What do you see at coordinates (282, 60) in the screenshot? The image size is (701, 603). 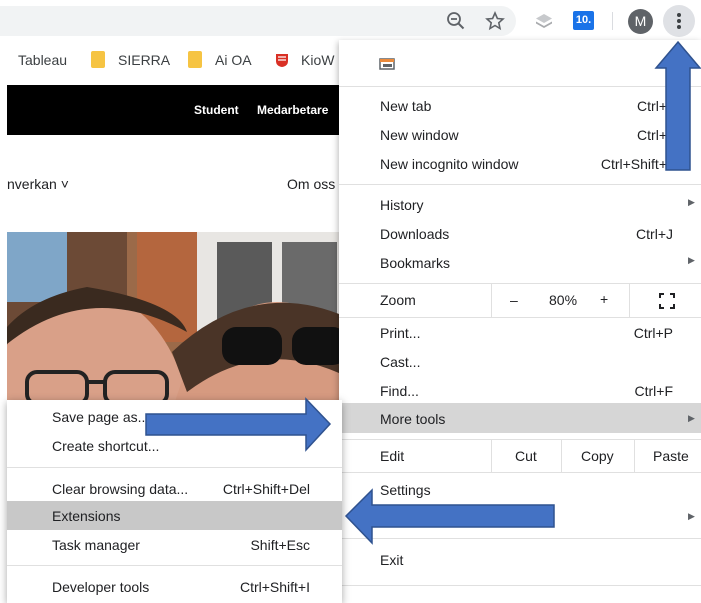 I see `shield-logo-icon` at bounding box center [282, 60].